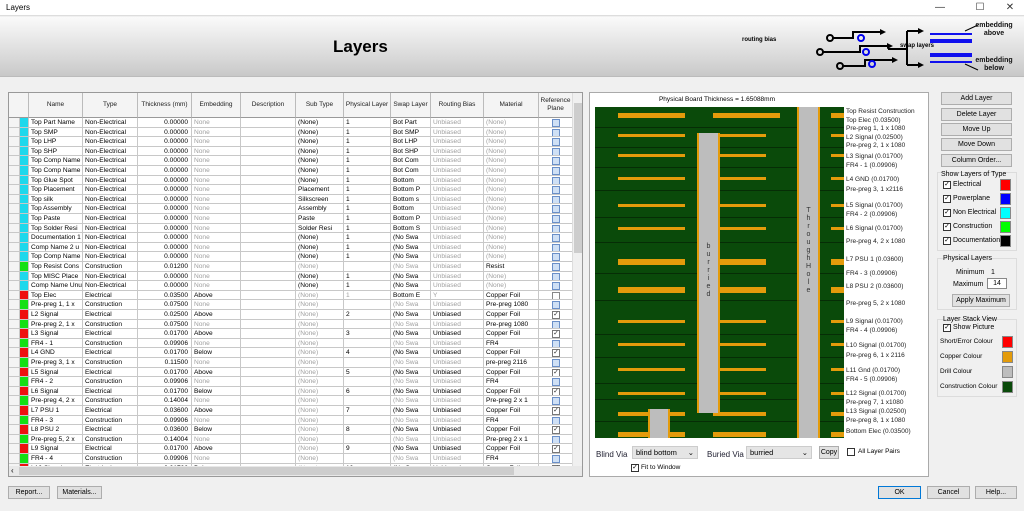 This screenshot has width=1024, height=511. What do you see at coordinates (165, 411) in the screenshot?
I see `cell-thickness: 0.03600` at bounding box center [165, 411].